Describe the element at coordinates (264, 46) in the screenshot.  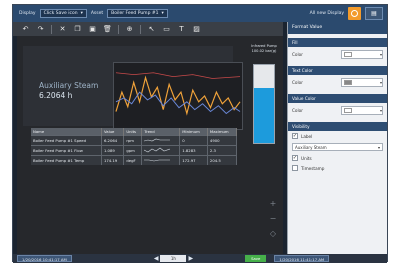
I see `gauge-label: Infrared Pump` at that location.